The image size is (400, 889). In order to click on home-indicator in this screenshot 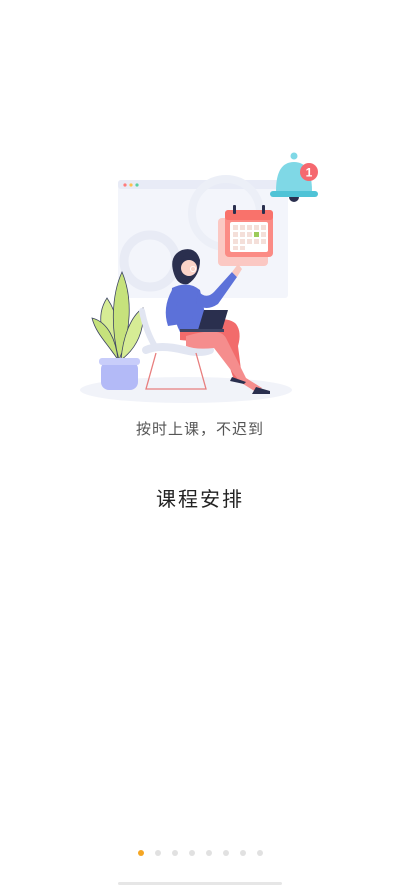, I will do `click(200, 883)`.